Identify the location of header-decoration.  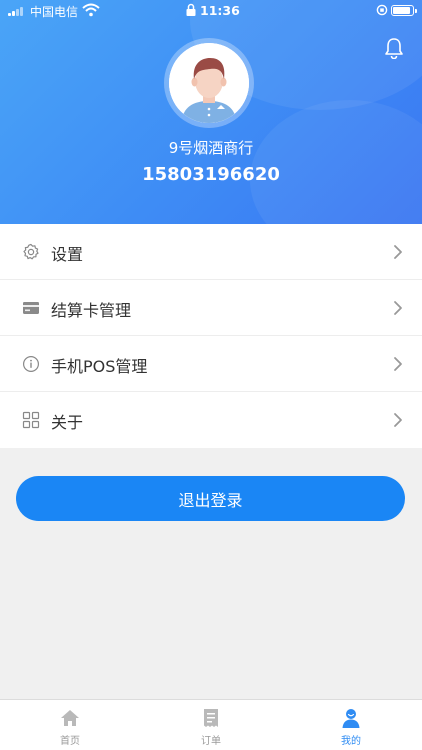
(336, 162).